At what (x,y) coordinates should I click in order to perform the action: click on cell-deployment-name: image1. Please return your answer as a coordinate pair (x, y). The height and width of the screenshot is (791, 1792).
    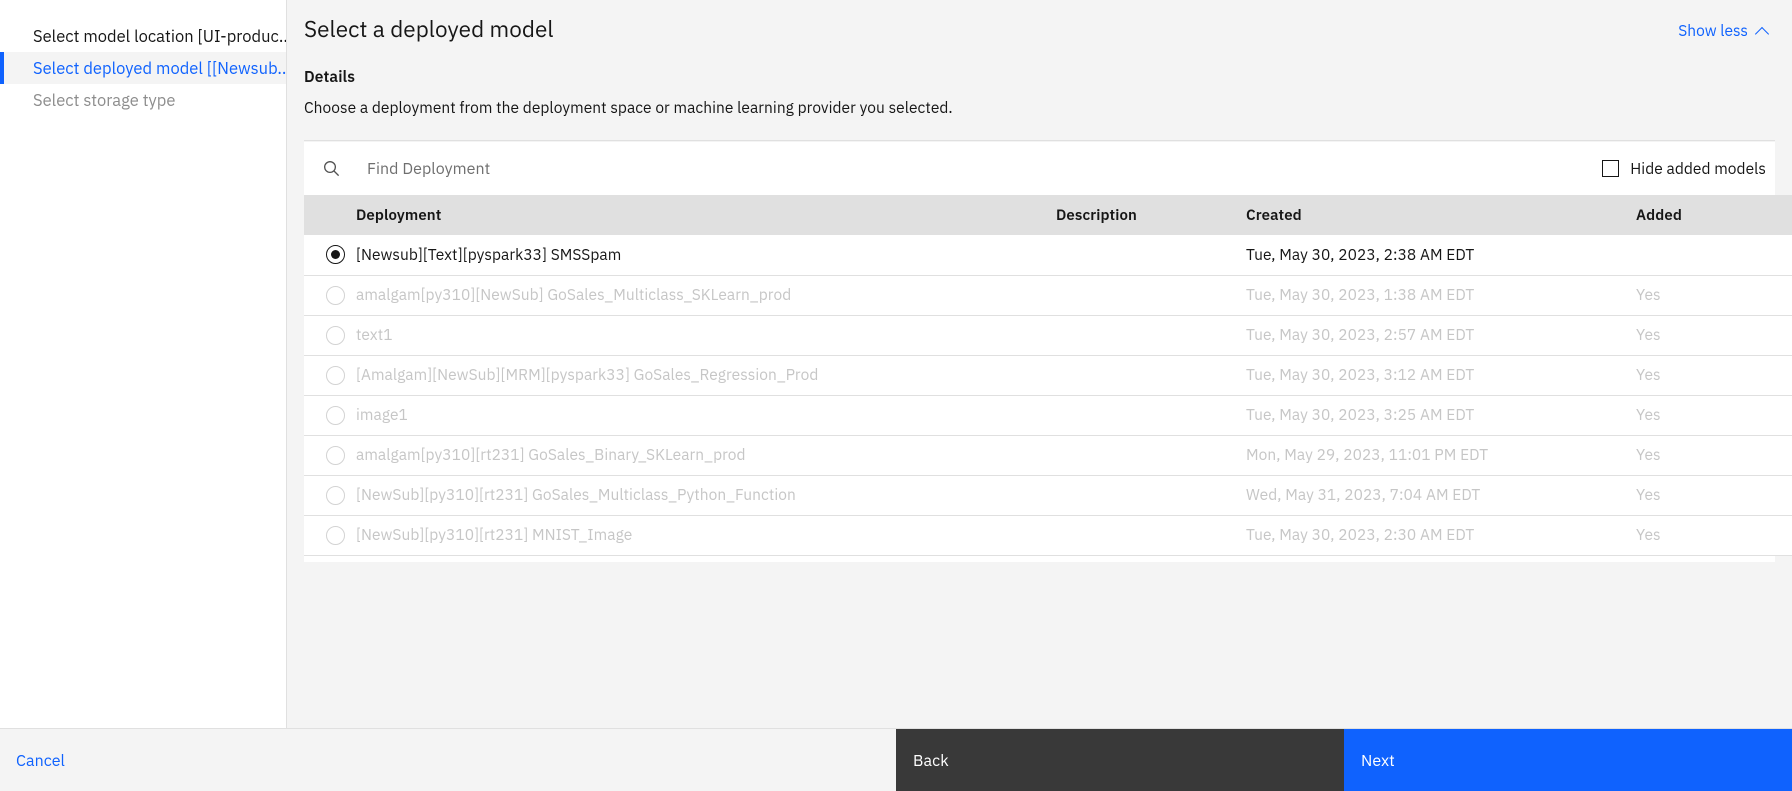
    Looking at the image, I should click on (706, 415).